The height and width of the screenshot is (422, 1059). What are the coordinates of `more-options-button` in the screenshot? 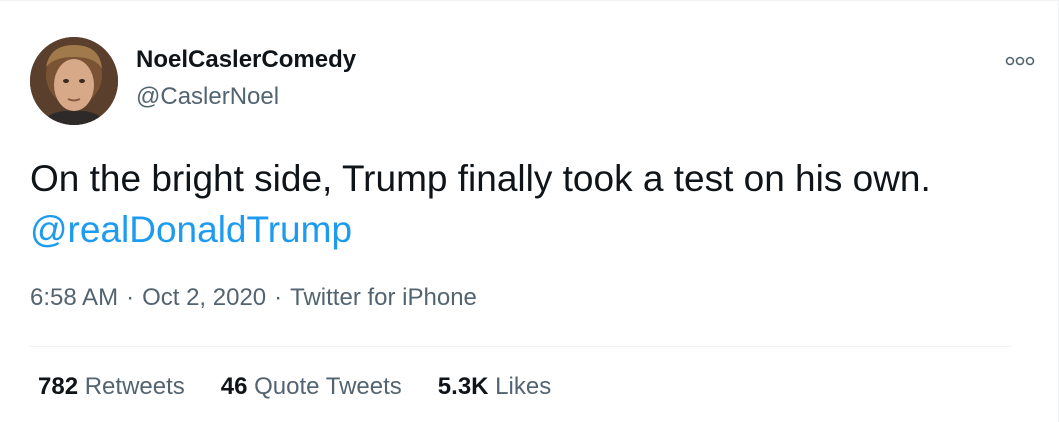 It's located at (1020, 61).